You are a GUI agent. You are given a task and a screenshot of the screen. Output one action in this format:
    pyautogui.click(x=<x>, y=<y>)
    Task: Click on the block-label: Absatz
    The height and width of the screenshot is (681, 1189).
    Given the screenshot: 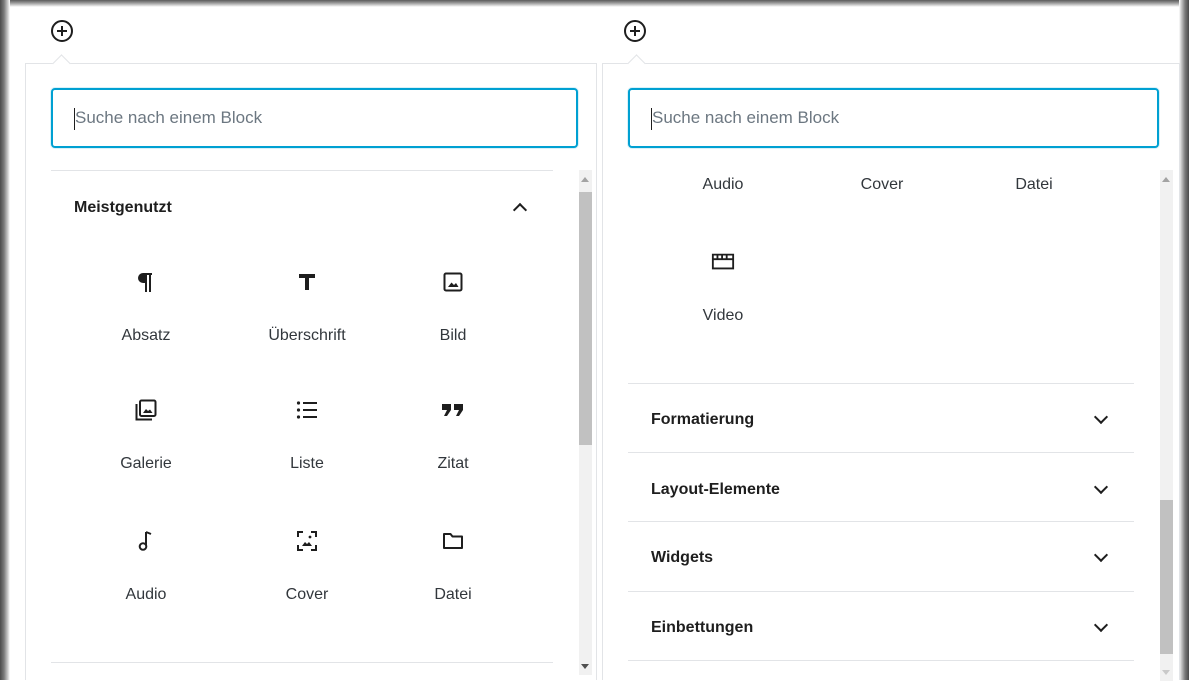 What is the action you would take?
    pyautogui.click(x=146, y=335)
    